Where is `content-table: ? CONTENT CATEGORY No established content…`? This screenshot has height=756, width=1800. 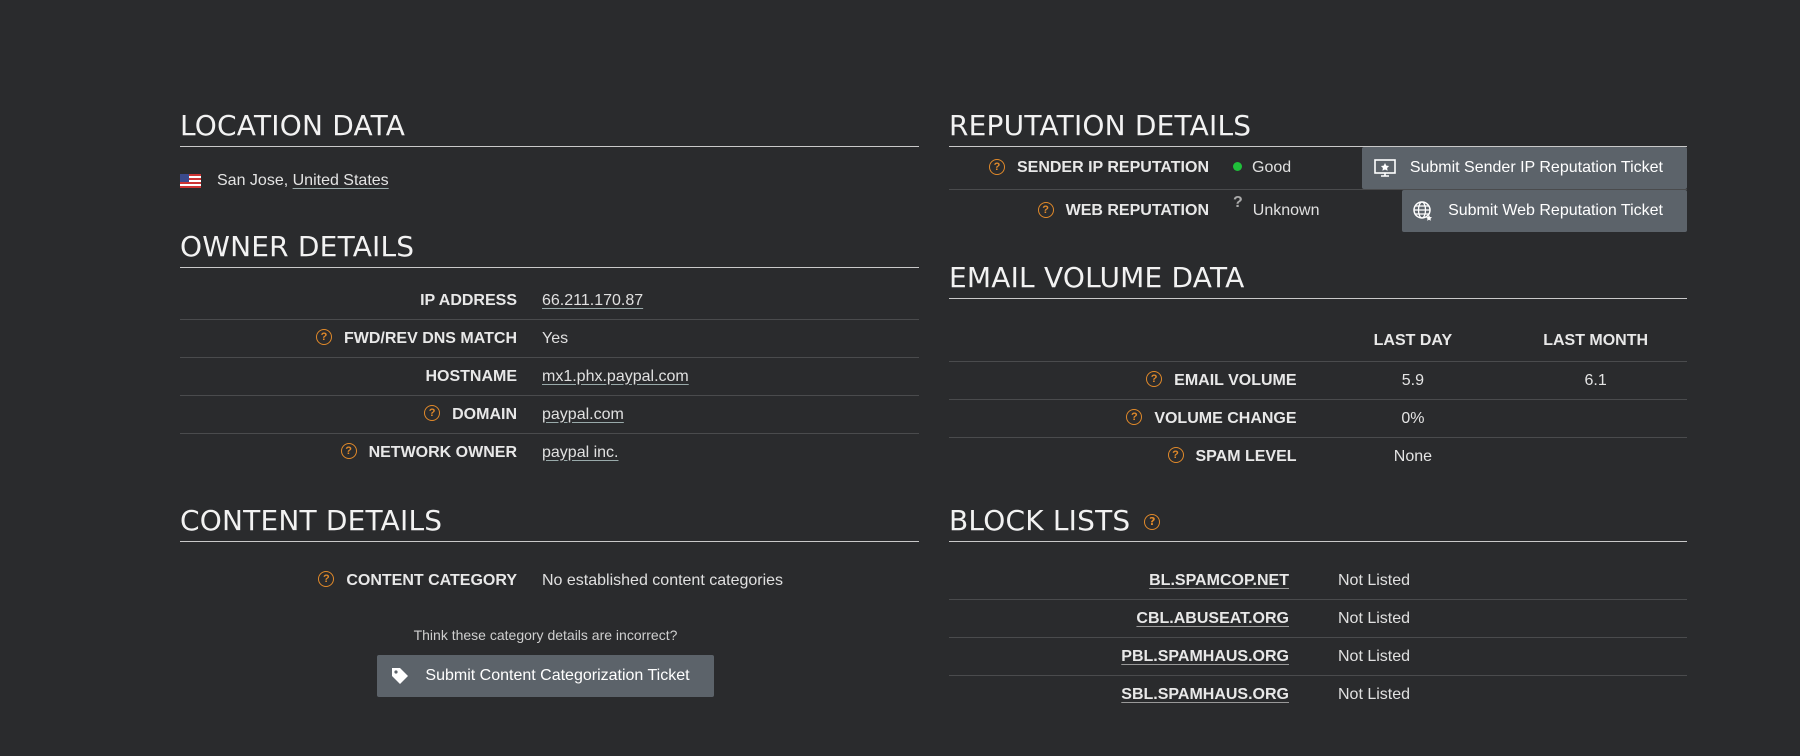
content-table: ? CONTENT CATEGORY No established content… is located at coordinates (549, 580).